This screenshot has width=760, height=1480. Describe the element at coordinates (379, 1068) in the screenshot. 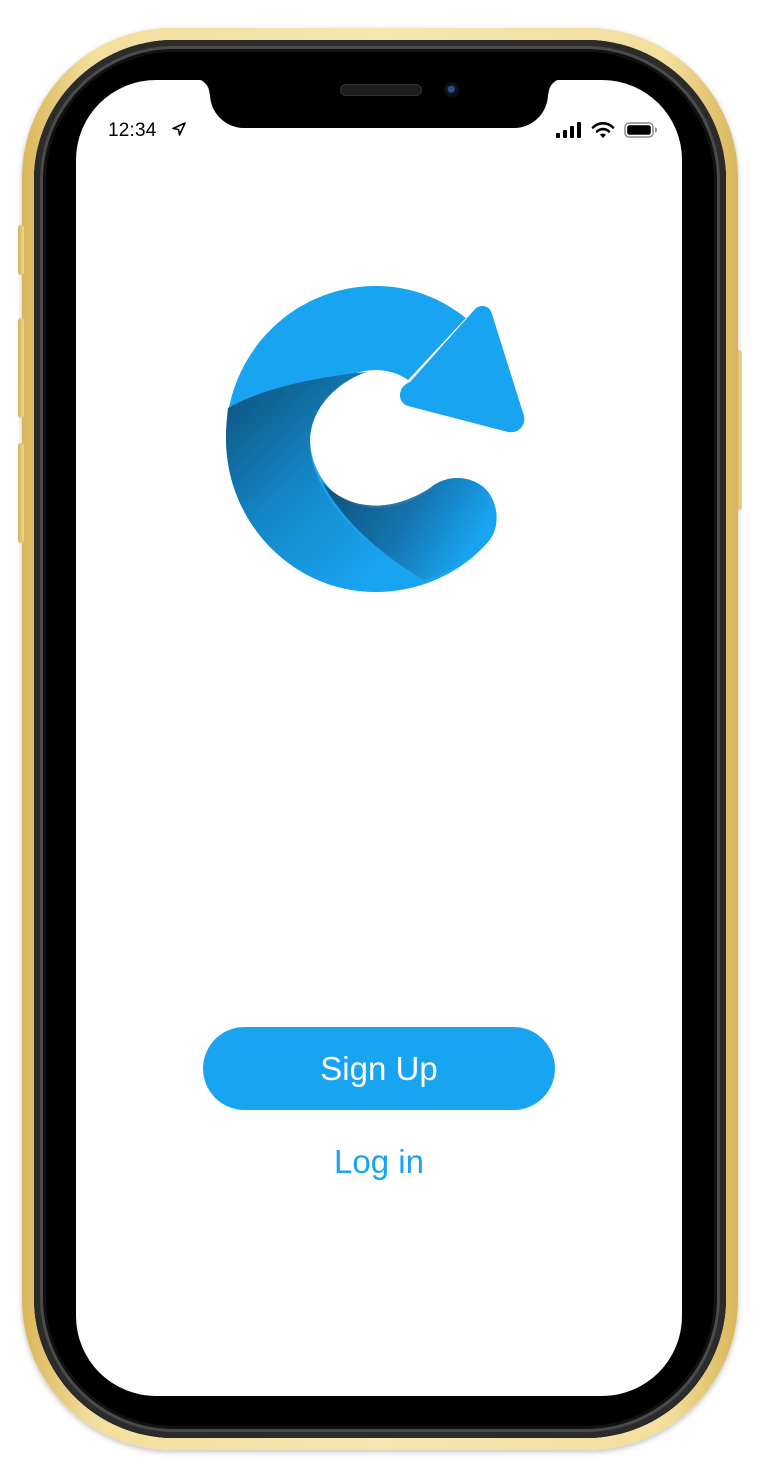

I see `signup-button: Sign Up` at that location.